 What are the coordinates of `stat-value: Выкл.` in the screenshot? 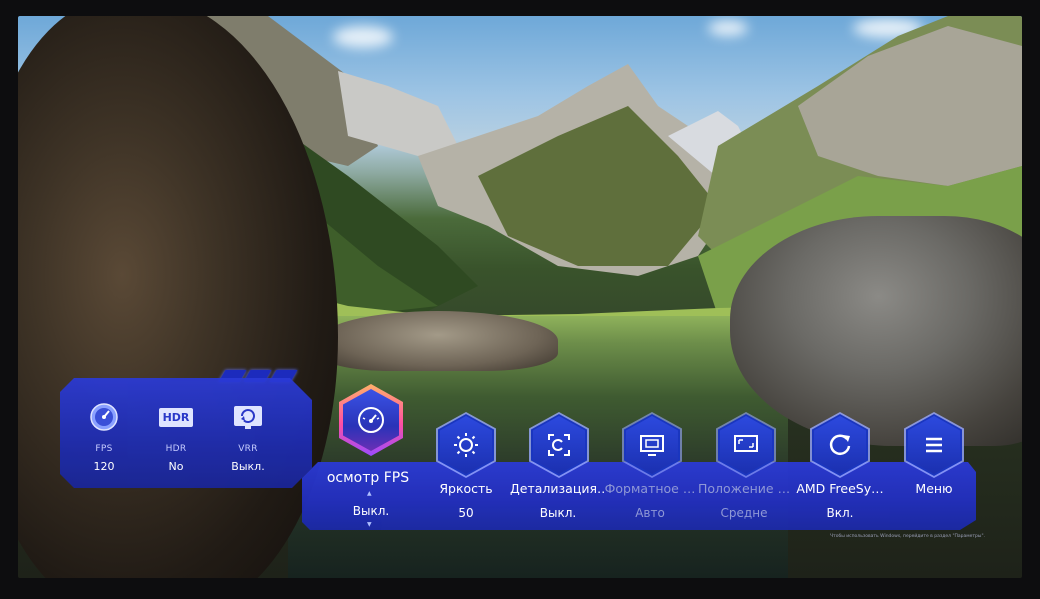 It's located at (248, 466).